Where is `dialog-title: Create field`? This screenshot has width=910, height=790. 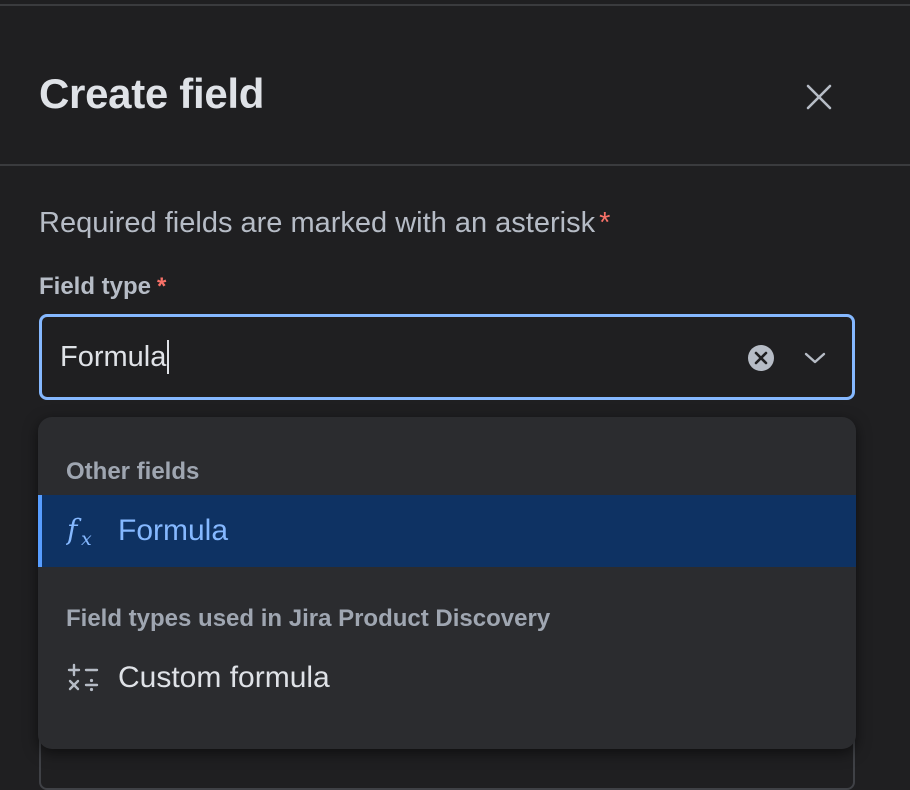 dialog-title: Create field is located at coordinates (152, 93).